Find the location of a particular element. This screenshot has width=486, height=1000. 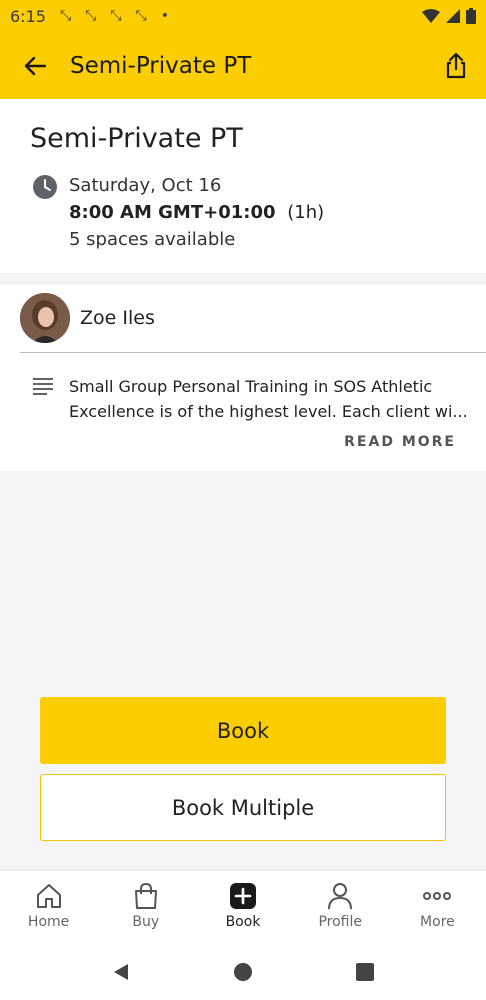

class-duration: (1h) is located at coordinates (306, 212).